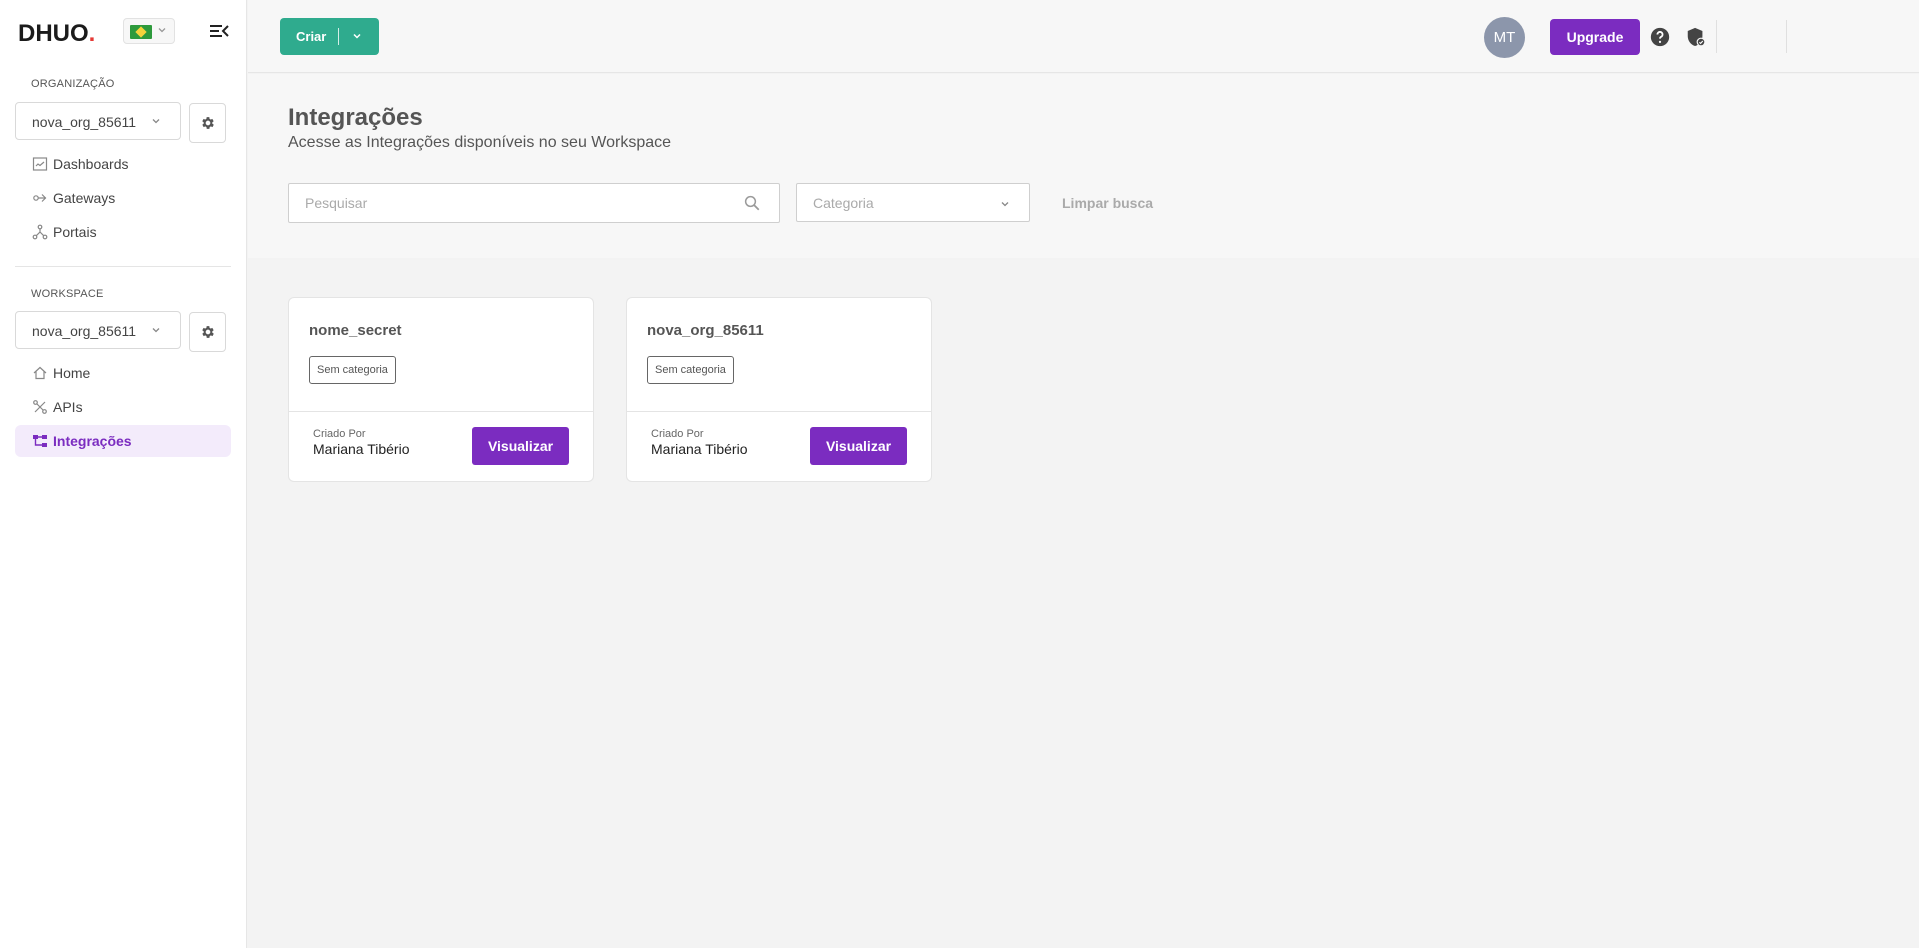  I want to click on gateway-icon, so click(40, 198).